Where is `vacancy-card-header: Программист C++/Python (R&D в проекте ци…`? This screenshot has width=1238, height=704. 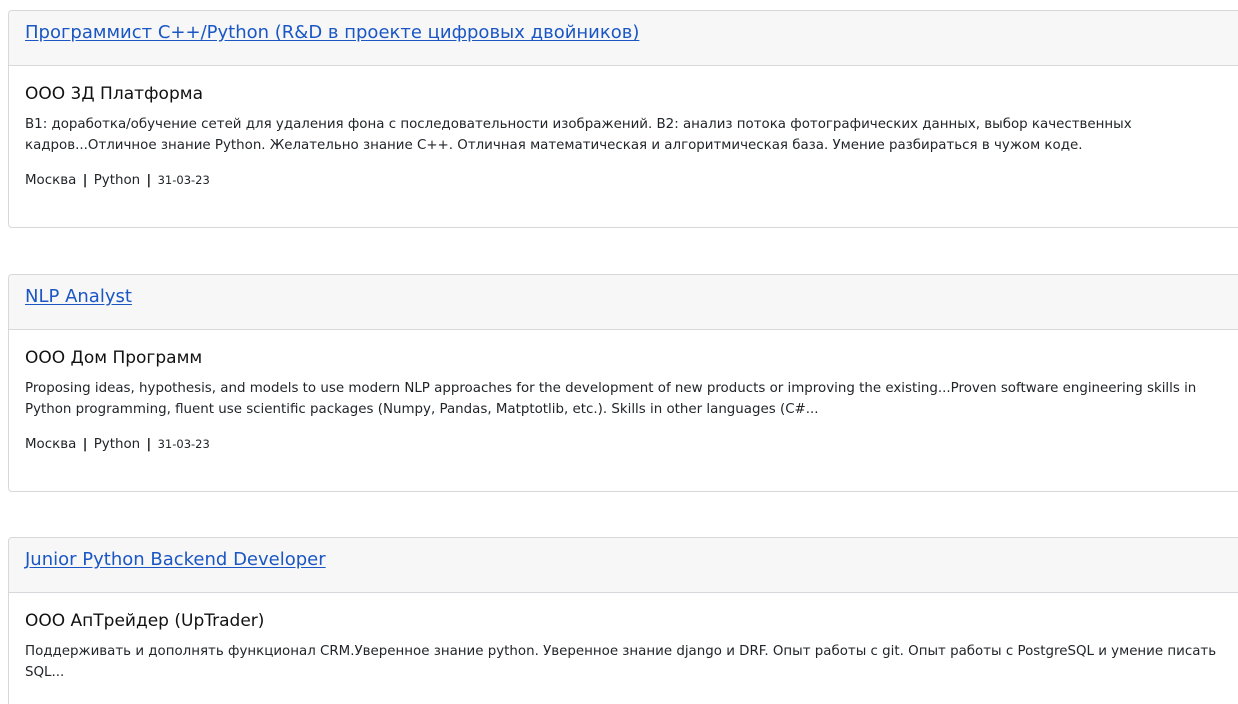
vacancy-card-header: Программист C++/Python (R&D в проекте ци… is located at coordinates (623, 38).